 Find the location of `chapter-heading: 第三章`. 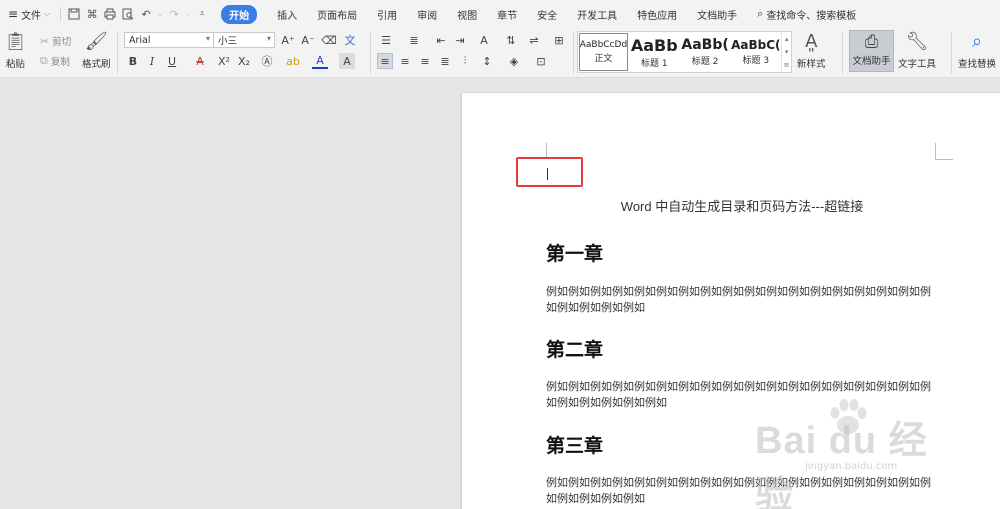

chapter-heading: 第三章 is located at coordinates (575, 446).